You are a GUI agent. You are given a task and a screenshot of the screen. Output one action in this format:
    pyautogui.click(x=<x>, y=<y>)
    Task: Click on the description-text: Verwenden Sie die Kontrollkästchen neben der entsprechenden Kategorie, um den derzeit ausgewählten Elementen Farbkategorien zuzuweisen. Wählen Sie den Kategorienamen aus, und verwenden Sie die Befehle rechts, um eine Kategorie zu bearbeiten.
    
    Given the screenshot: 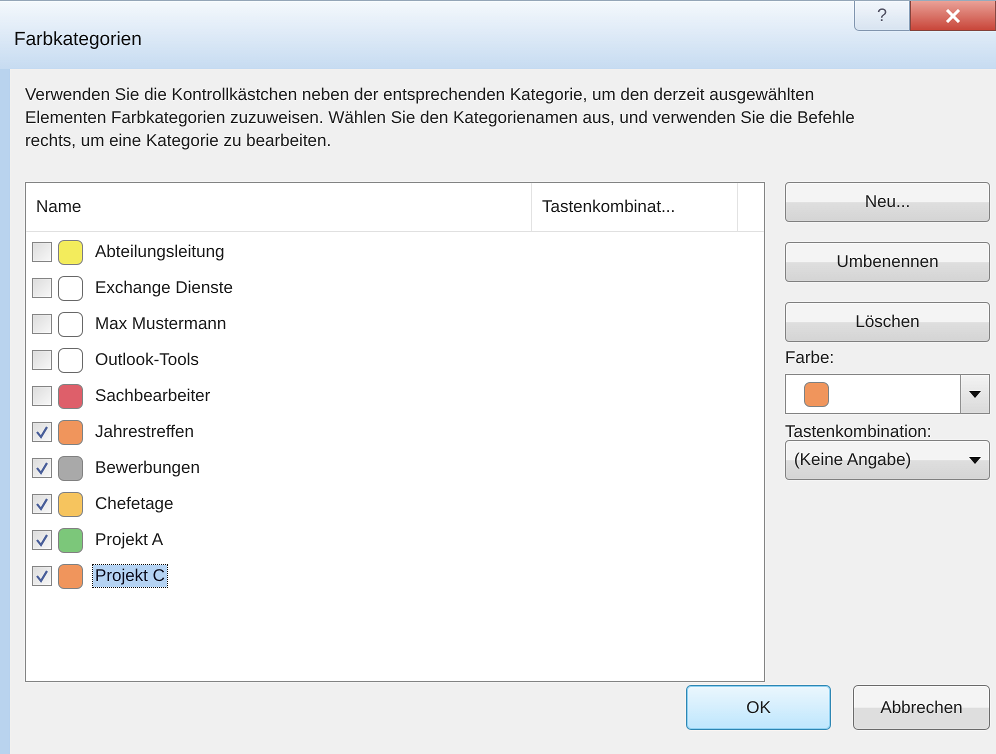 What is the action you would take?
    pyautogui.click(x=440, y=118)
    